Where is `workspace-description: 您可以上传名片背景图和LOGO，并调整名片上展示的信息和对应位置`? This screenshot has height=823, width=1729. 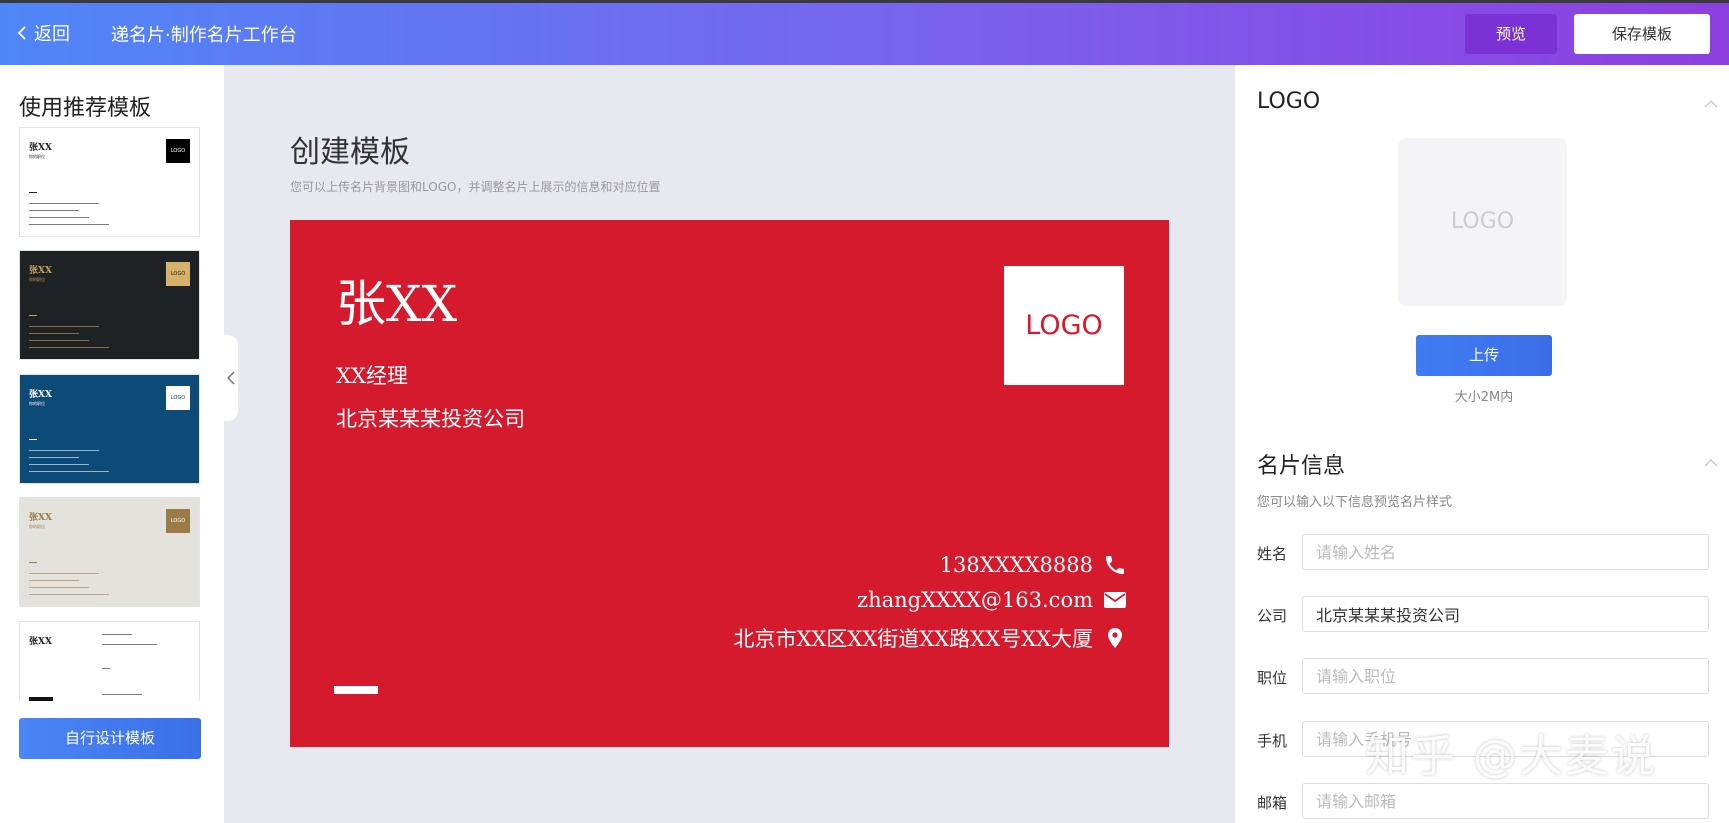
workspace-description: 您可以上传名片背景图和LOGO，并调整名片上展示的信息和对应位置 is located at coordinates (475, 187).